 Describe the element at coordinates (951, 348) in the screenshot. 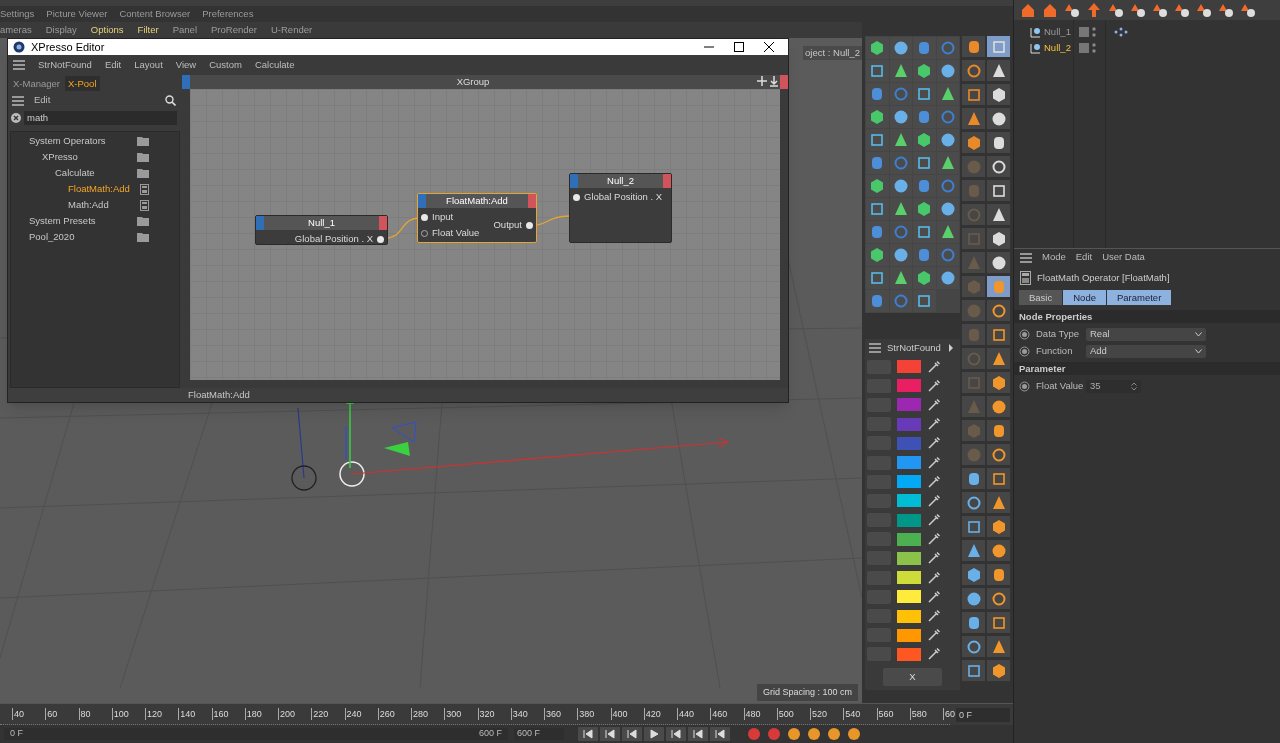

I see `caret-icon` at that location.